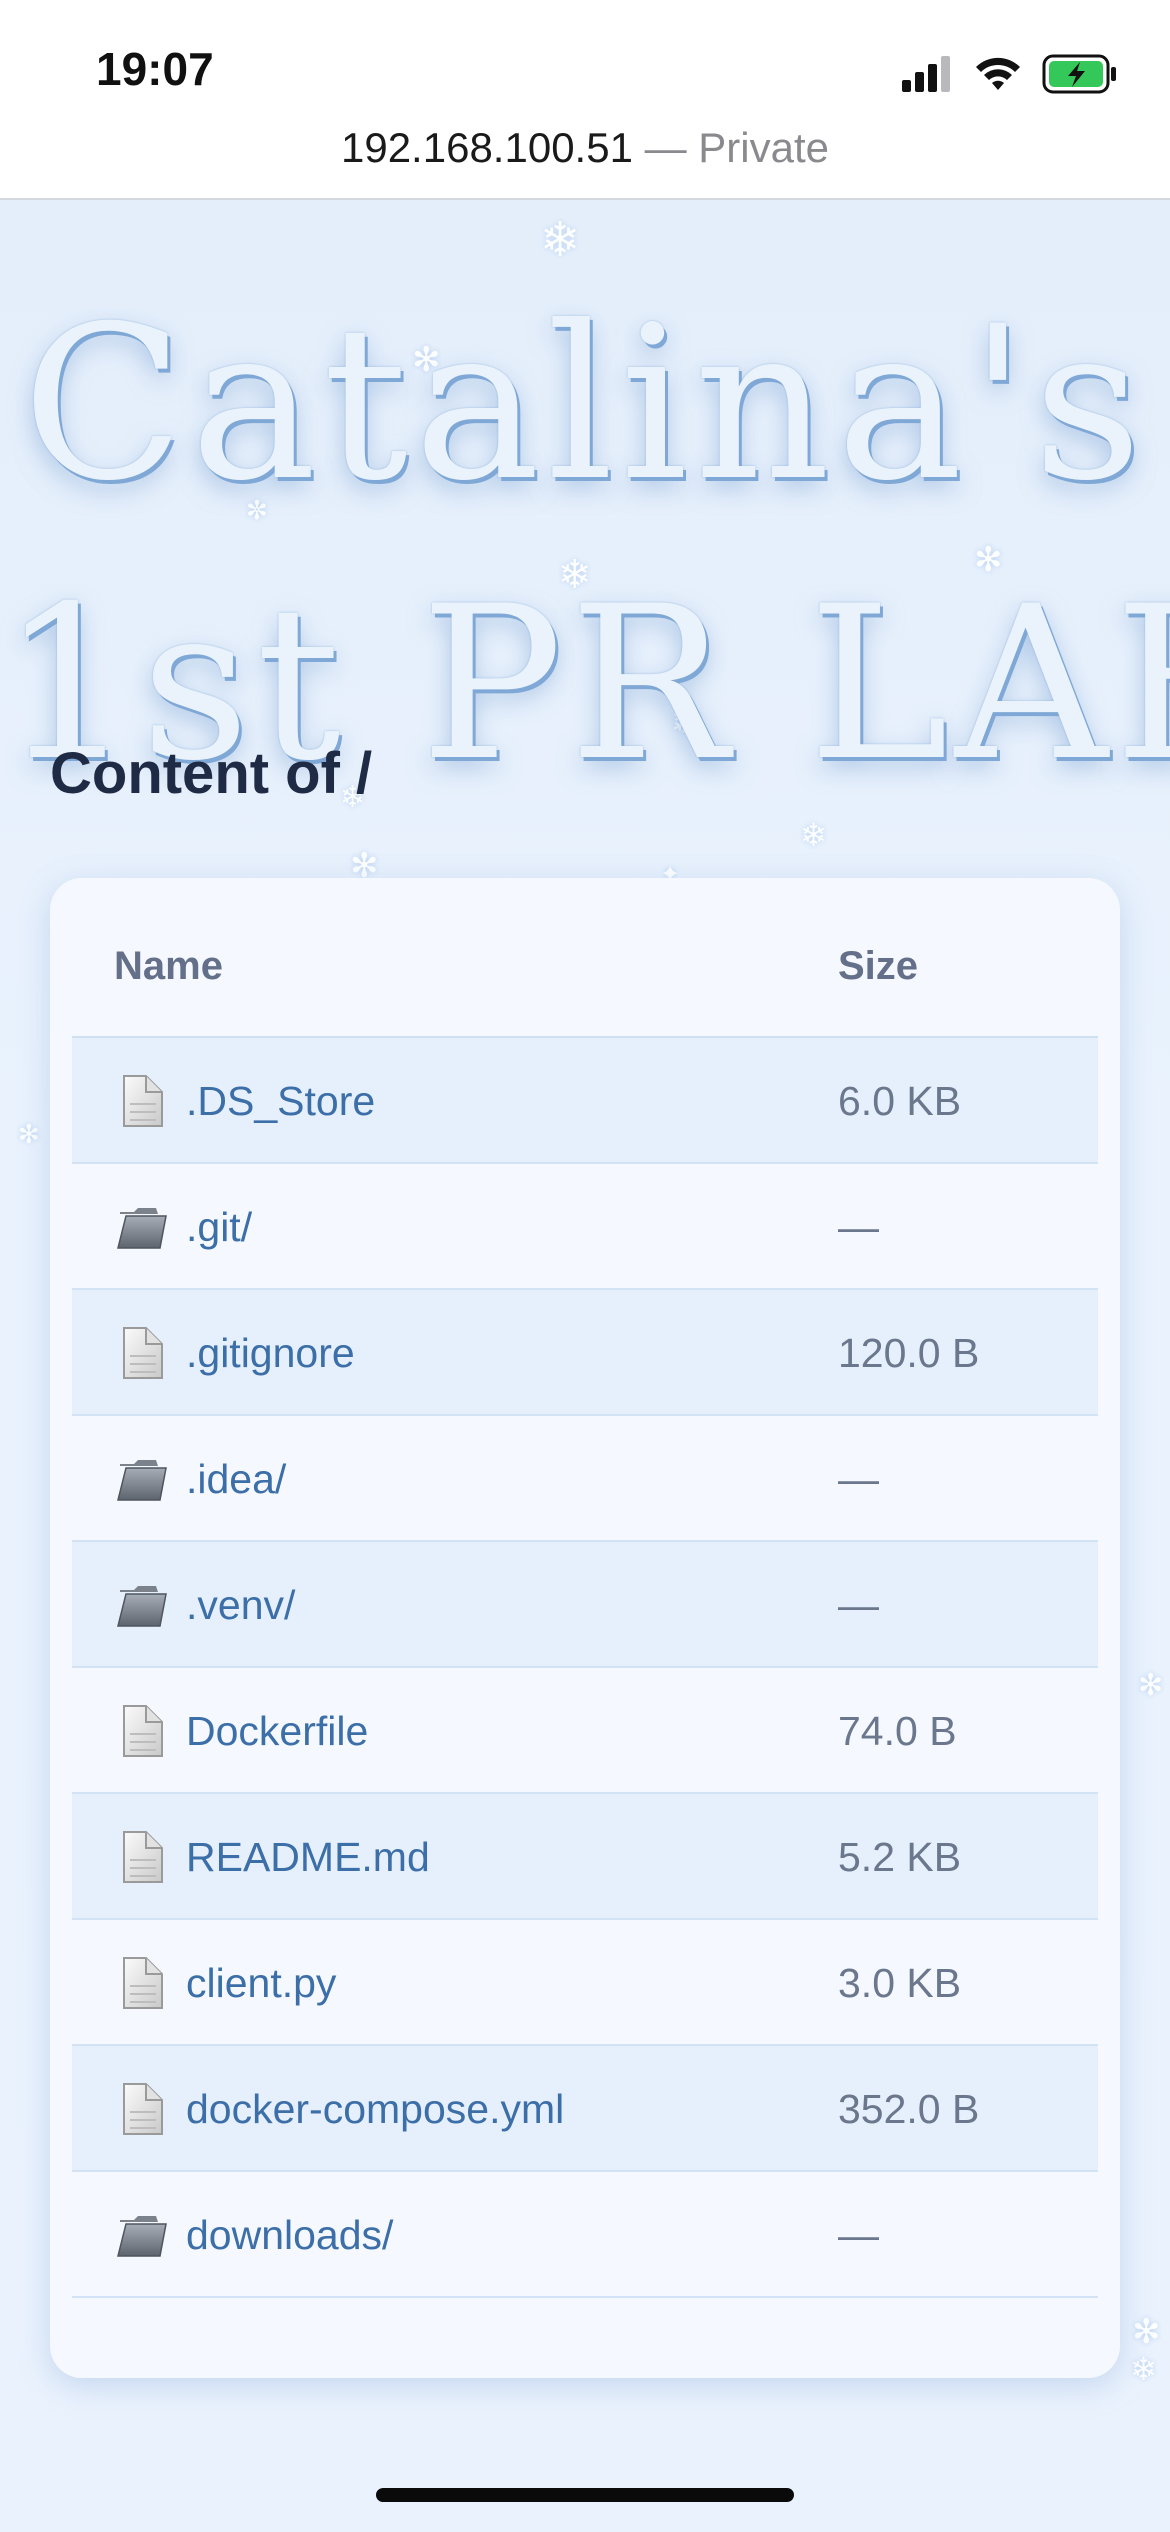 The image size is (1170, 2532). What do you see at coordinates (219, 1227) in the screenshot?
I see `folder-link: .git/` at bounding box center [219, 1227].